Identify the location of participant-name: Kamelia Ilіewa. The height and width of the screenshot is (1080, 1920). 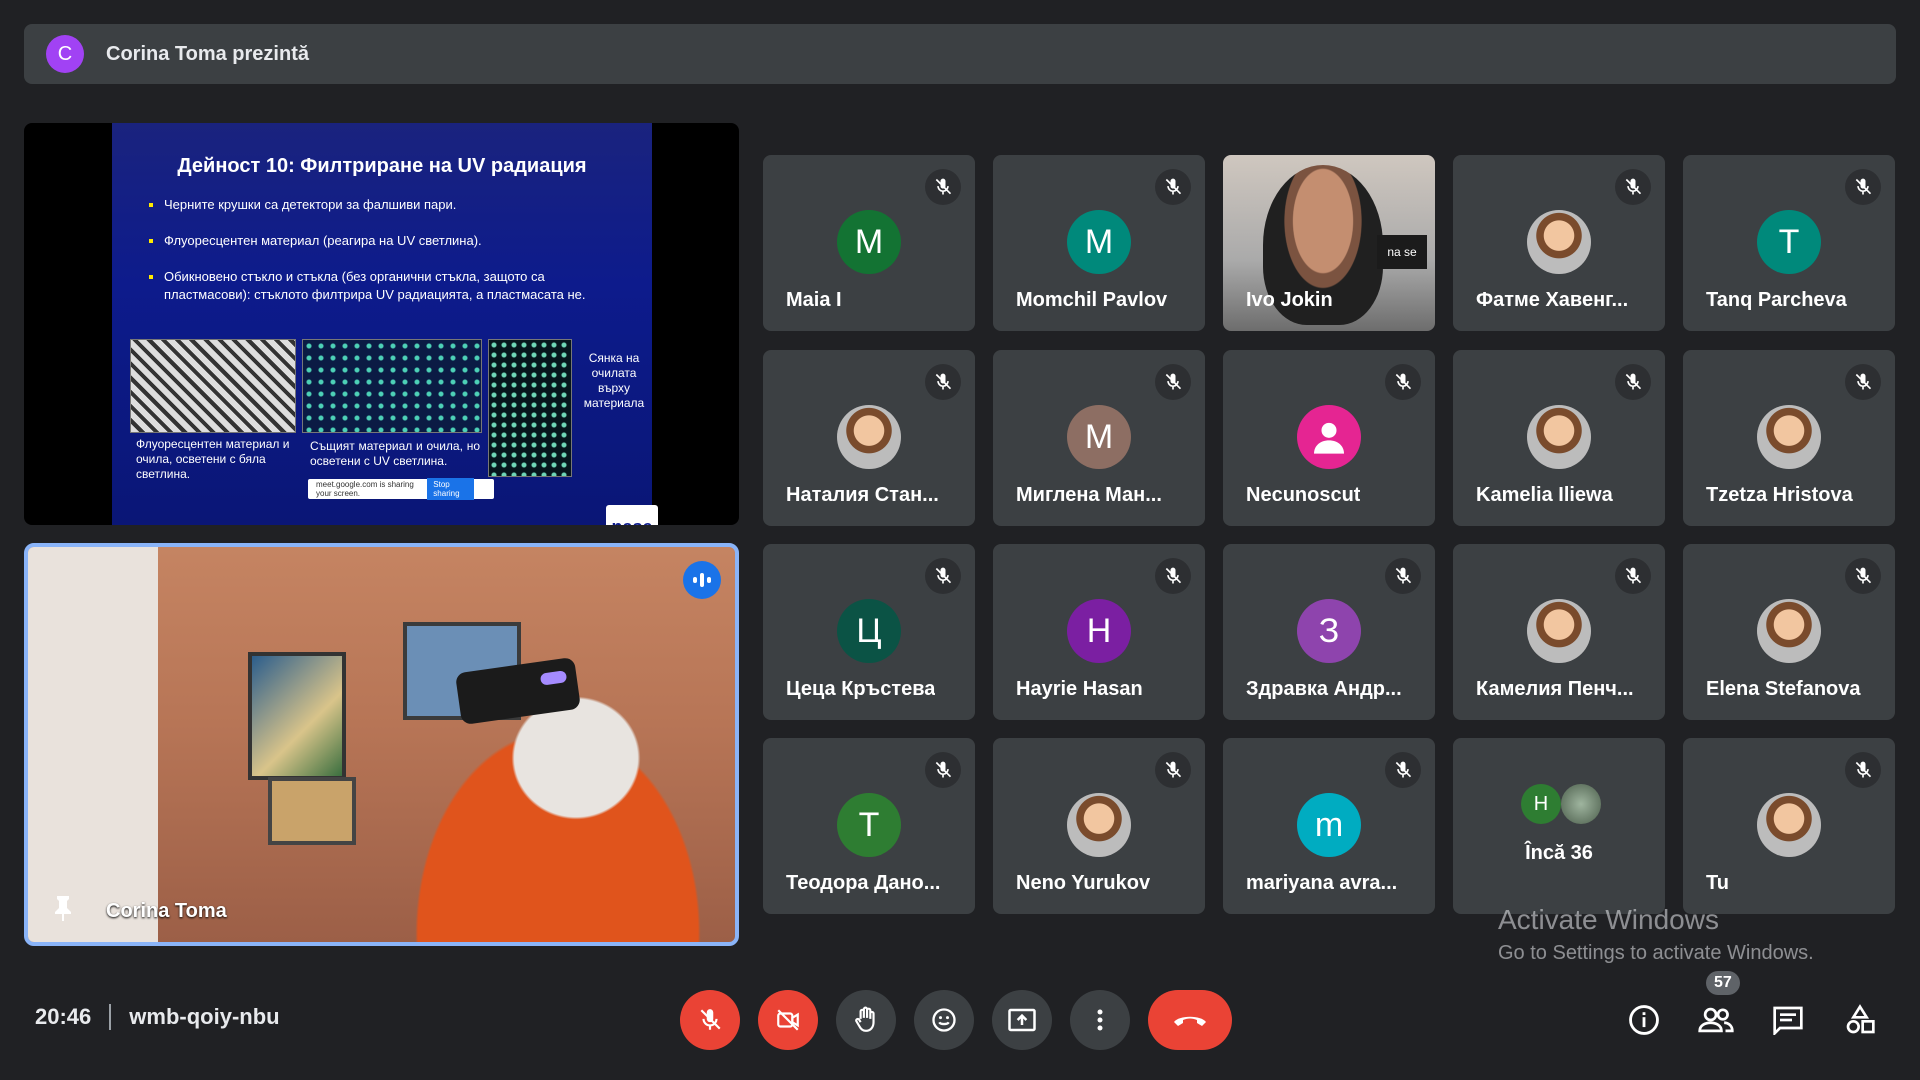
(1544, 495).